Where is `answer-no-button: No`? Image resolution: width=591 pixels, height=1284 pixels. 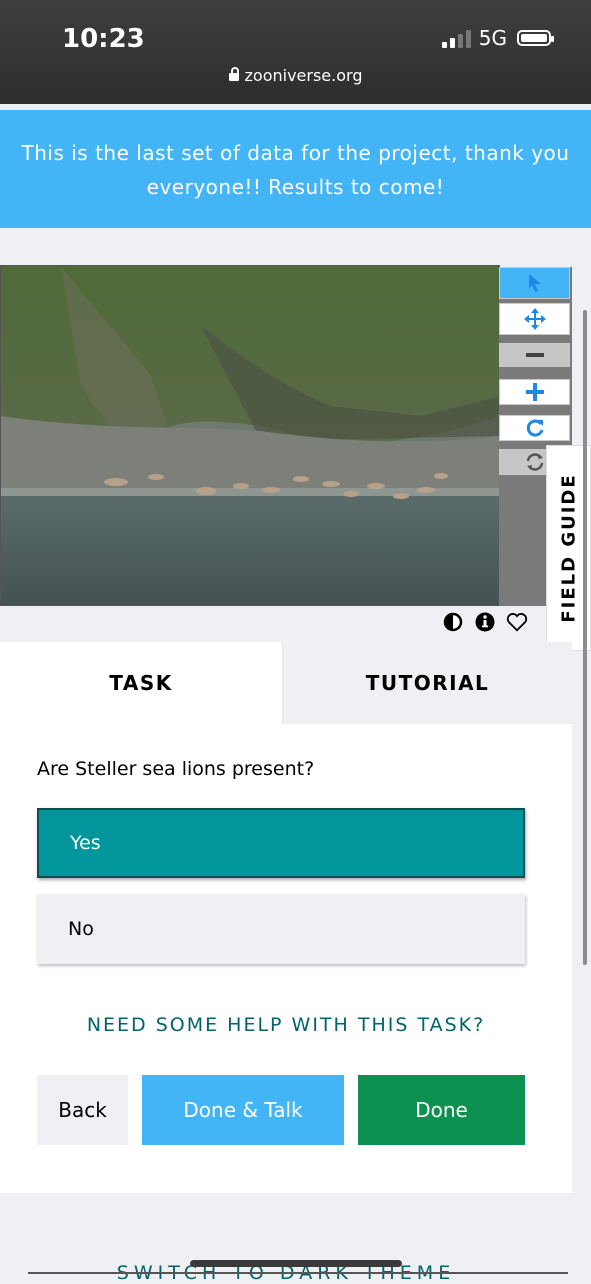 answer-no-button: No is located at coordinates (281, 929).